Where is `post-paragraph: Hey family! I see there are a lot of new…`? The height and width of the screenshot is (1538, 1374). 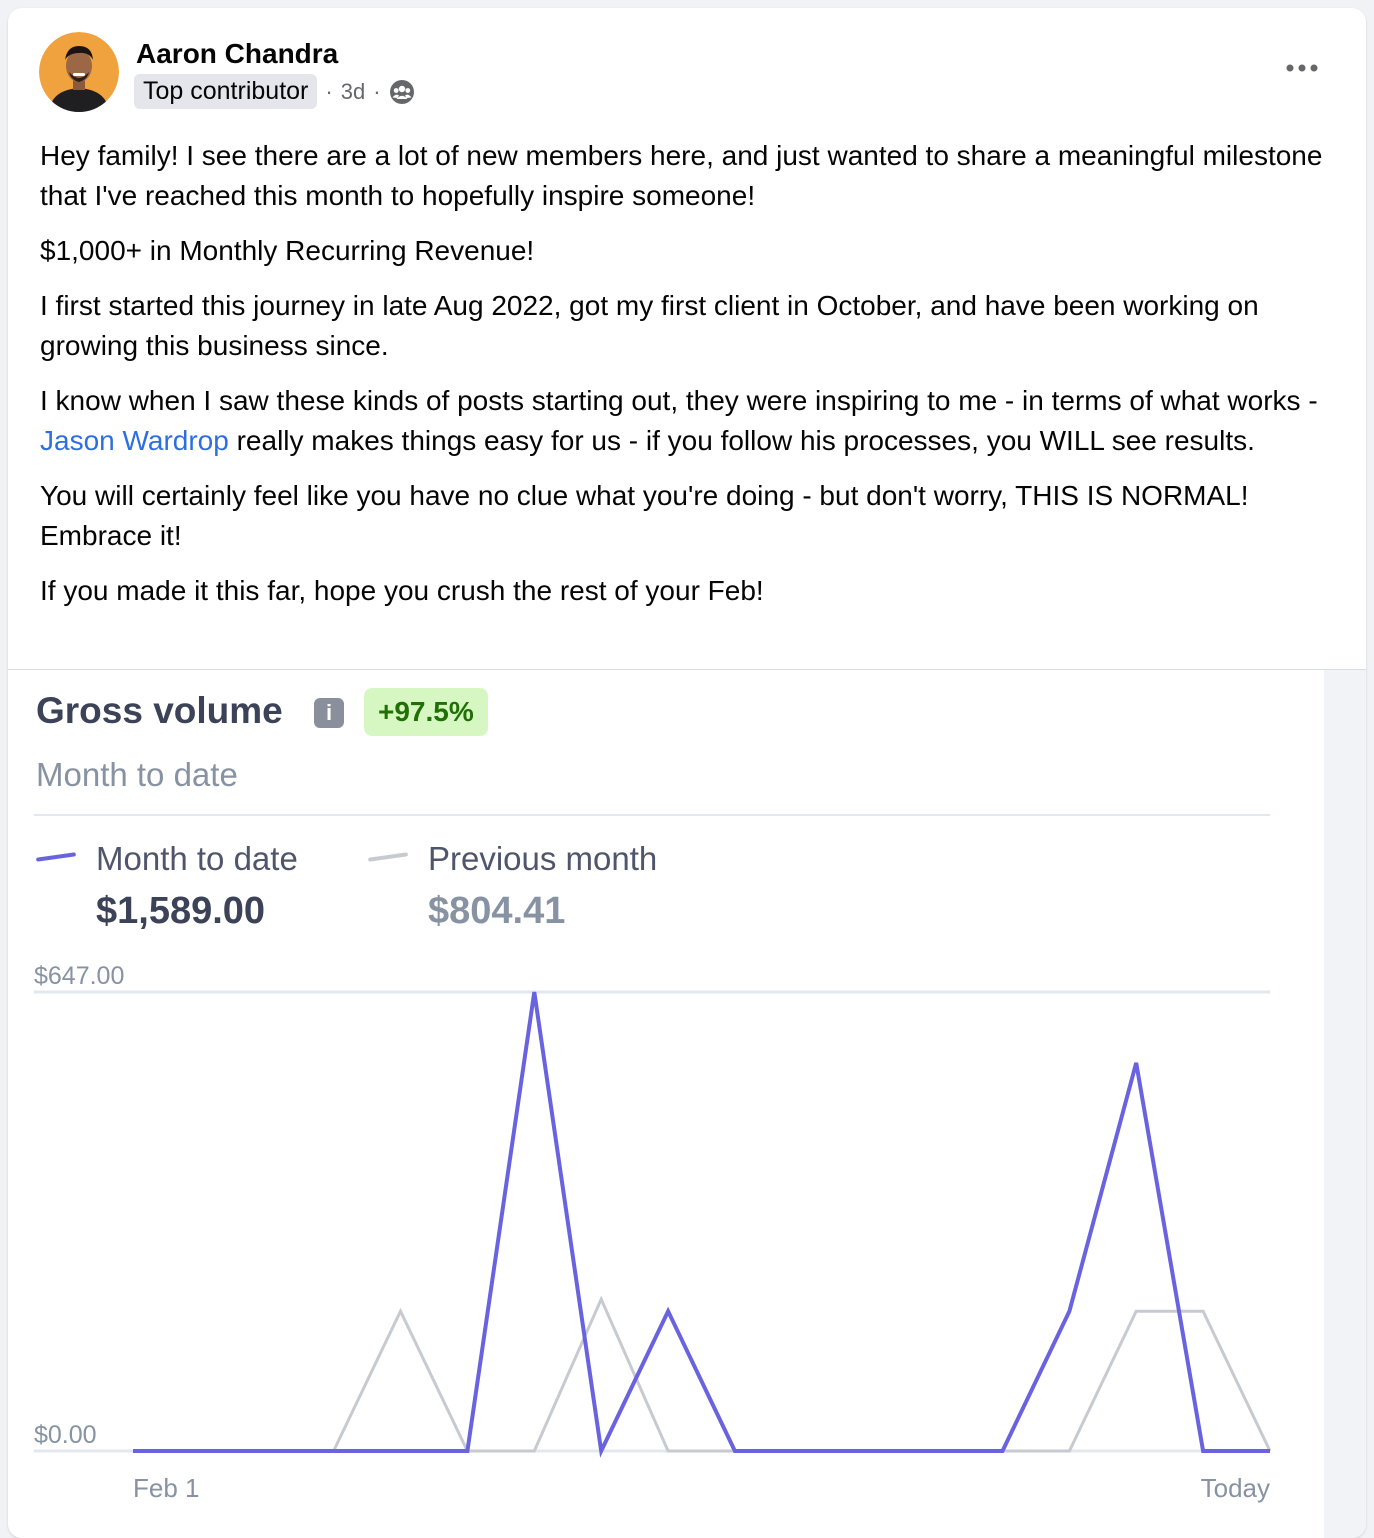 post-paragraph: Hey family! I see there are a lot of new… is located at coordinates (681, 175).